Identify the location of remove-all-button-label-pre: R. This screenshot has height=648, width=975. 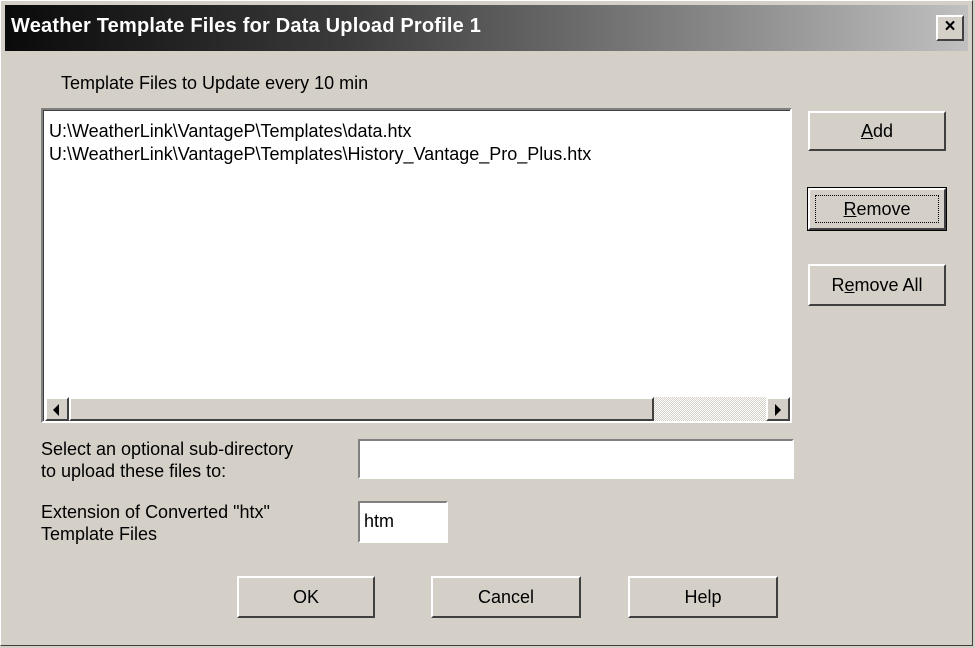
(838, 285).